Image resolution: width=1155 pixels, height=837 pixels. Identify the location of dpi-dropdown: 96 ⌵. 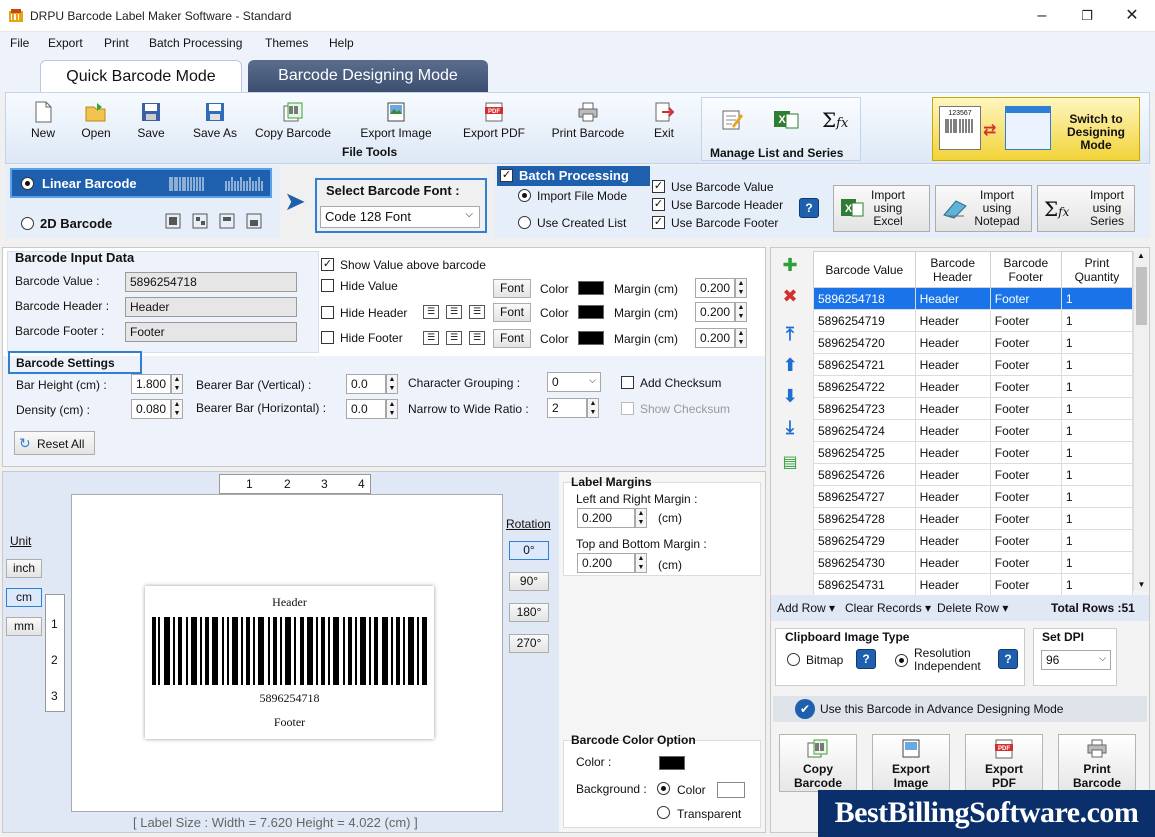
(1076, 660).